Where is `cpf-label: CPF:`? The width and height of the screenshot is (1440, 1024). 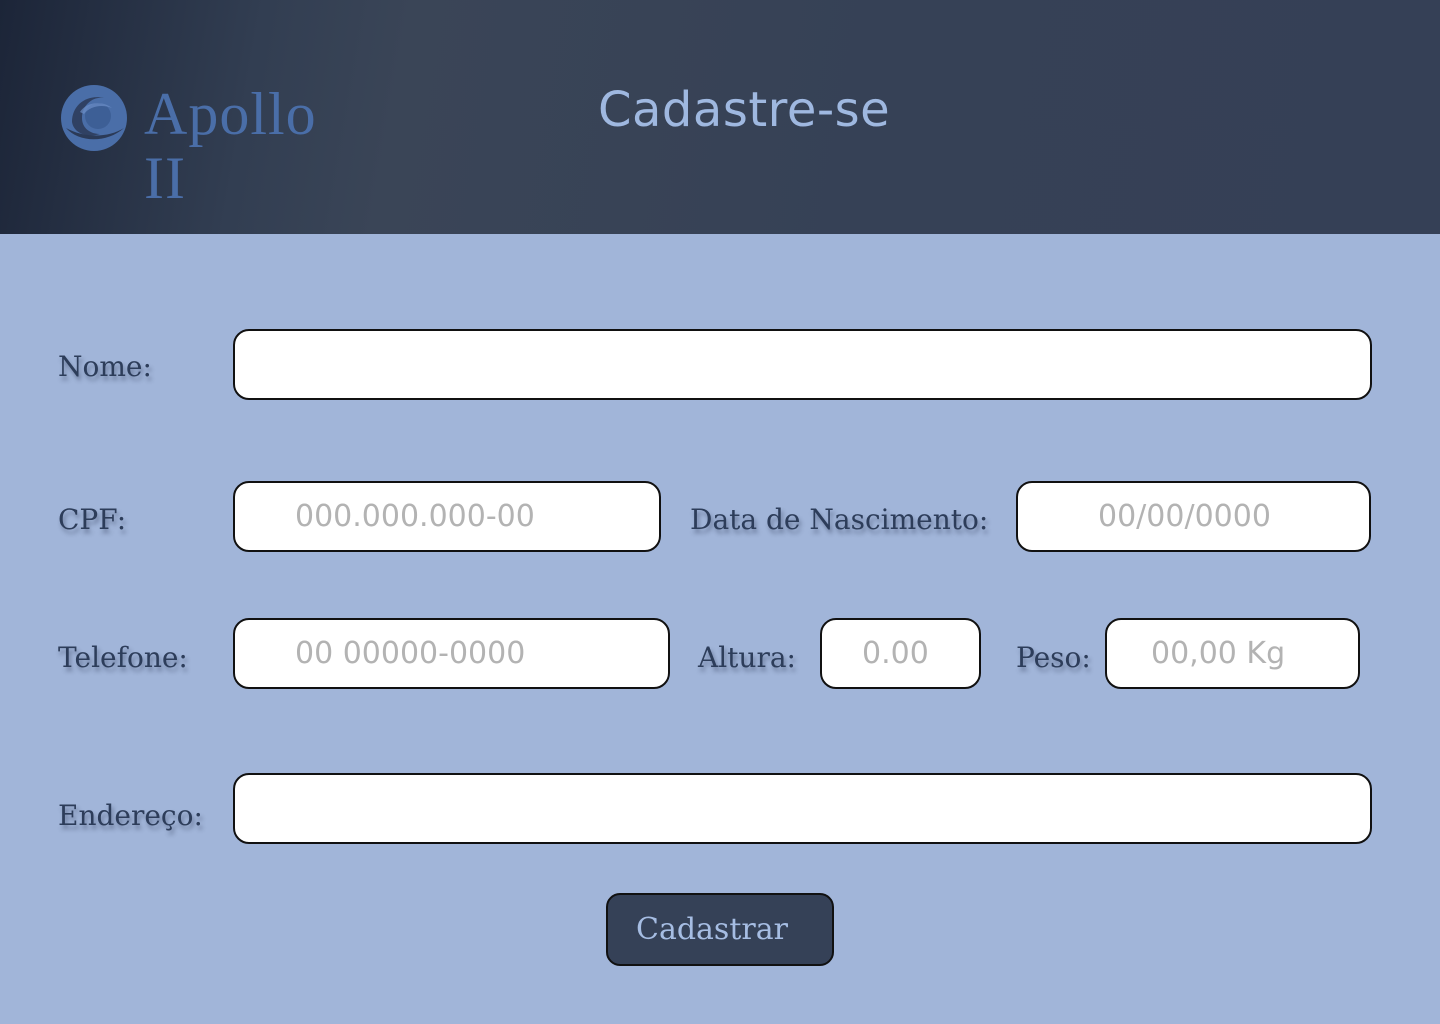
cpf-label: CPF: is located at coordinates (92, 519).